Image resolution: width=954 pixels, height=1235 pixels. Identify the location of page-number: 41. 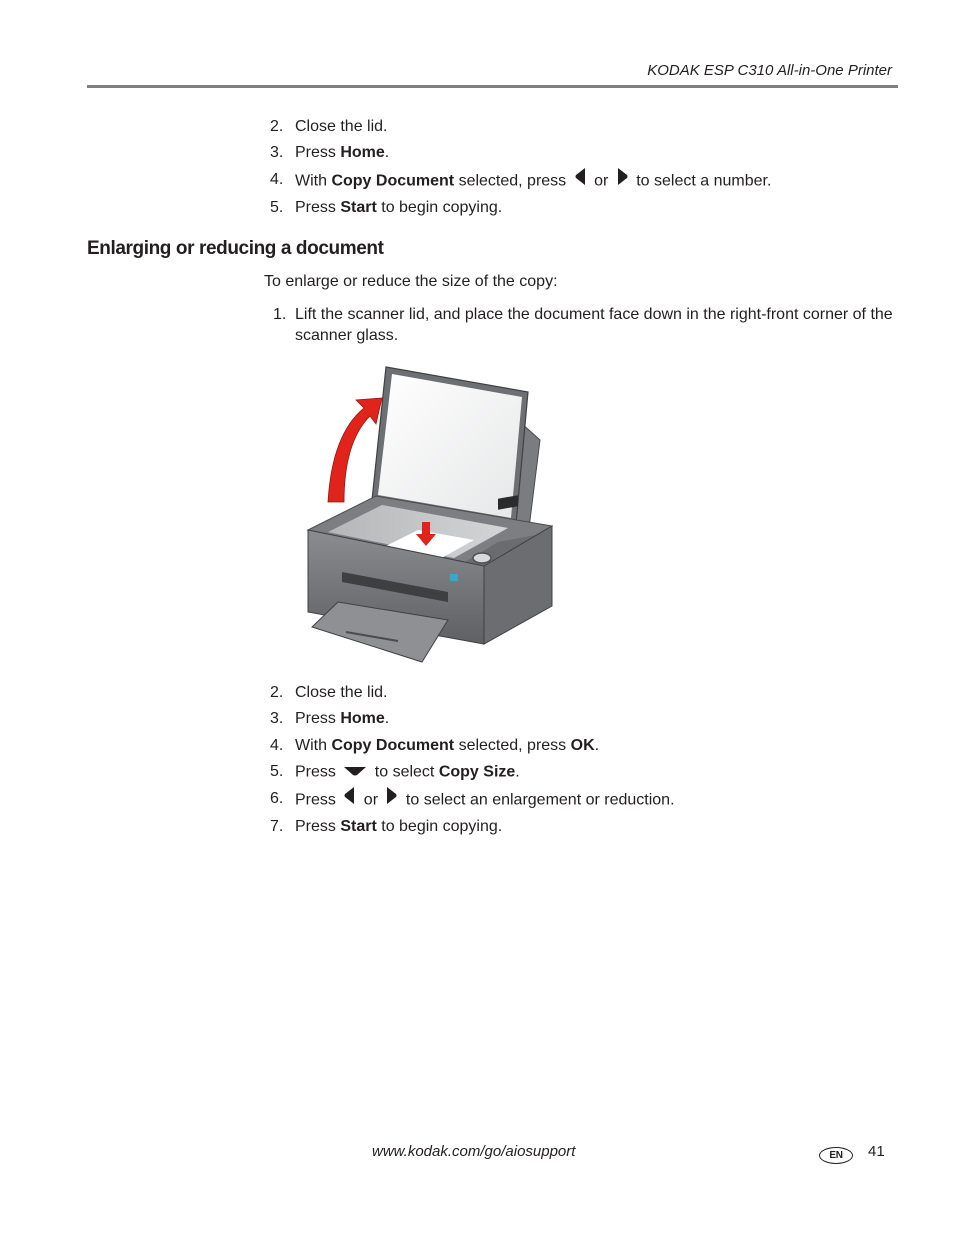
(876, 1151).